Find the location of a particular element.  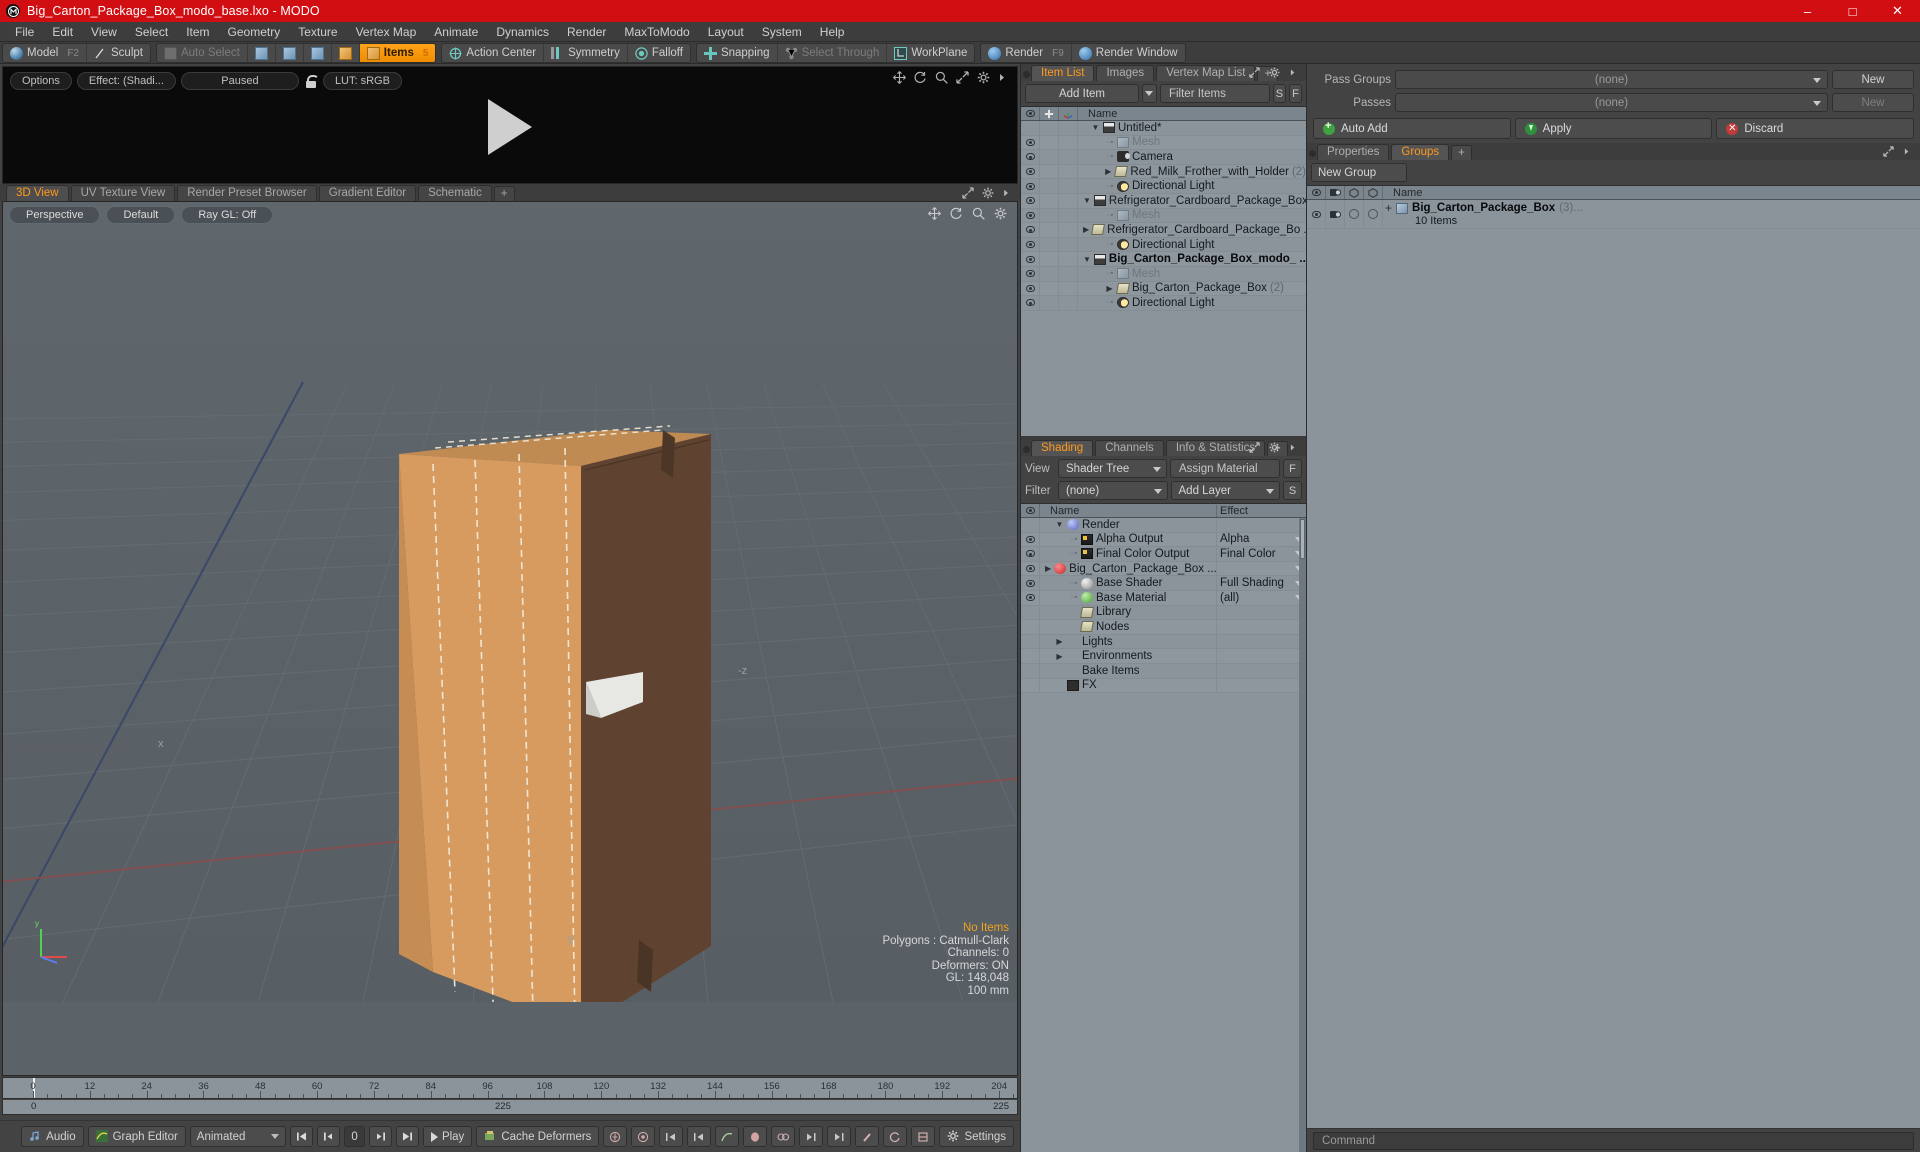

paint-key-button is located at coordinates (867, 1136).